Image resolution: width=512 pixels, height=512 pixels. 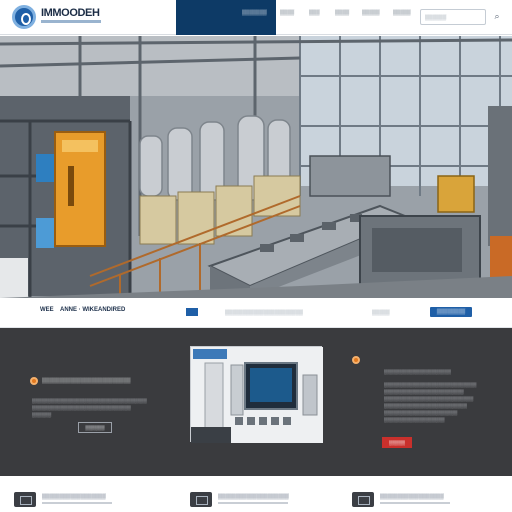 I want to click on nav-item-4: ▒▒▒▒, so click(x=342, y=13).